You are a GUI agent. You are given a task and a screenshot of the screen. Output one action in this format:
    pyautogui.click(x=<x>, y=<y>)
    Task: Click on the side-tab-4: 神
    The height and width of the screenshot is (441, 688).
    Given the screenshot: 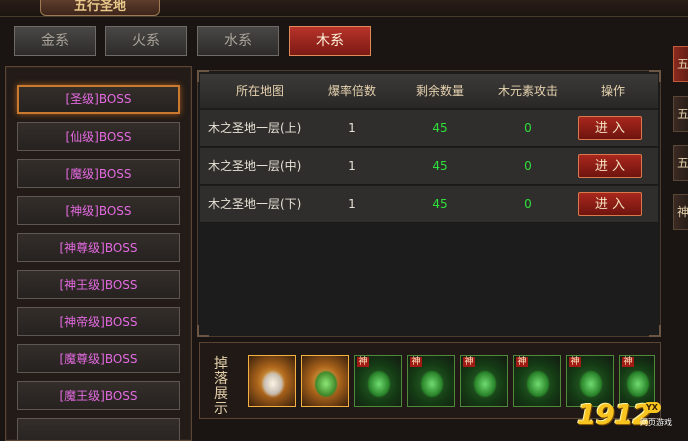 What is the action you would take?
    pyautogui.click(x=680, y=212)
    